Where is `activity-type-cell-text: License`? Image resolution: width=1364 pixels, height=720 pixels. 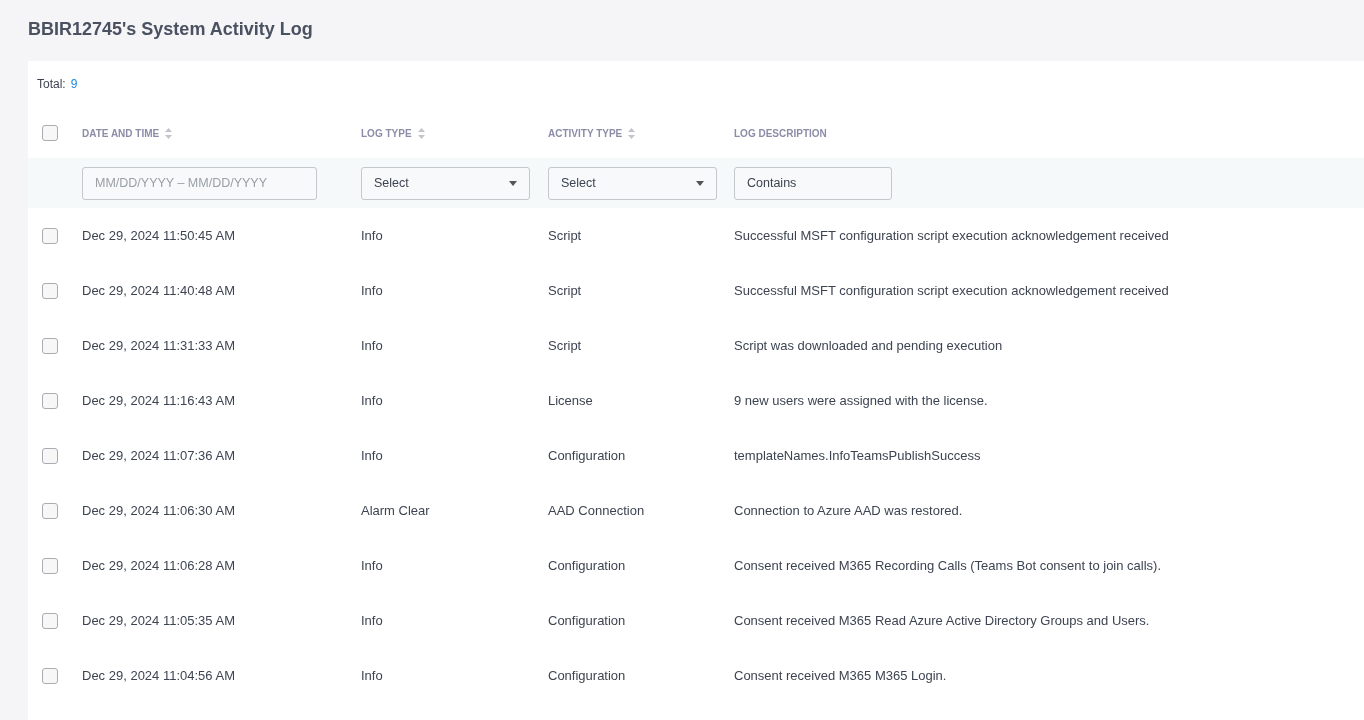
activity-type-cell-text: License is located at coordinates (571, 400).